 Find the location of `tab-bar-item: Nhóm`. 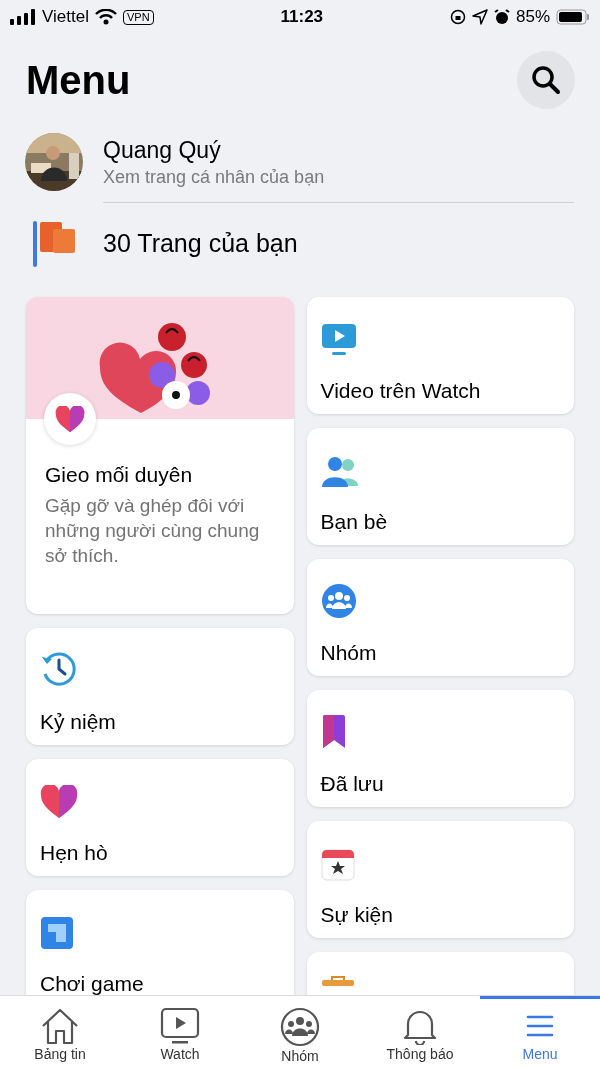

tab-bar-item: Nhóm is located at coordinates (300, 1031).